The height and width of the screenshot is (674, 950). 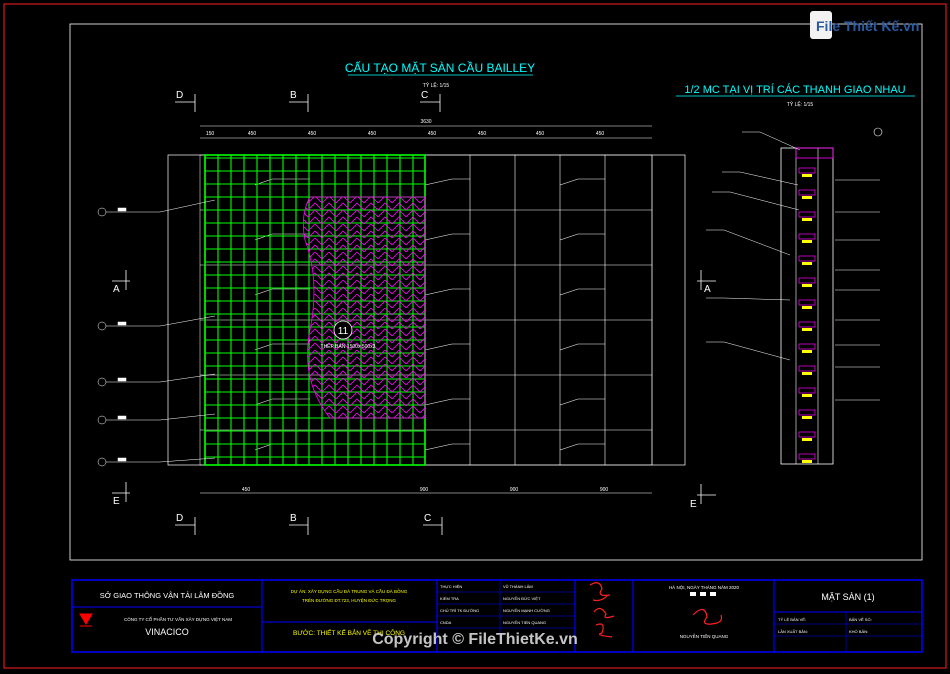 I want to click on tb-date-line: HÀ NỘI, NGÀY THÁNG NĂM 2020, so click(x=704, y=587).